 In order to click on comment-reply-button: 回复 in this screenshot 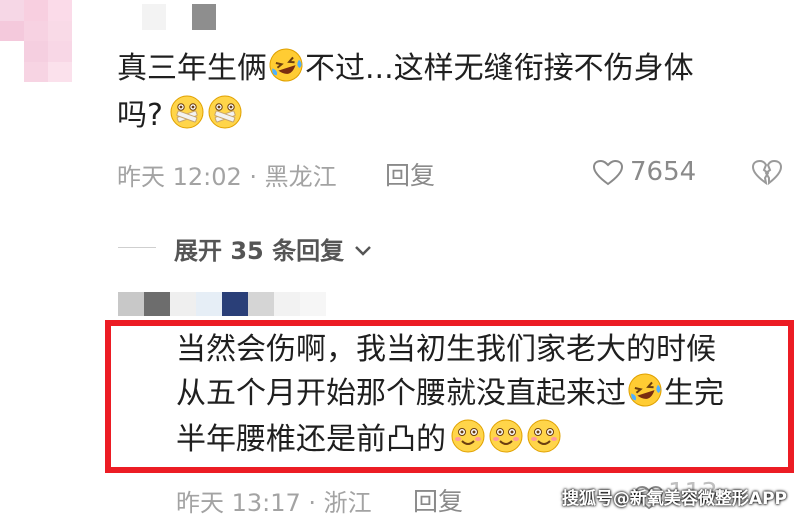, I will do `click(410, 174)`.